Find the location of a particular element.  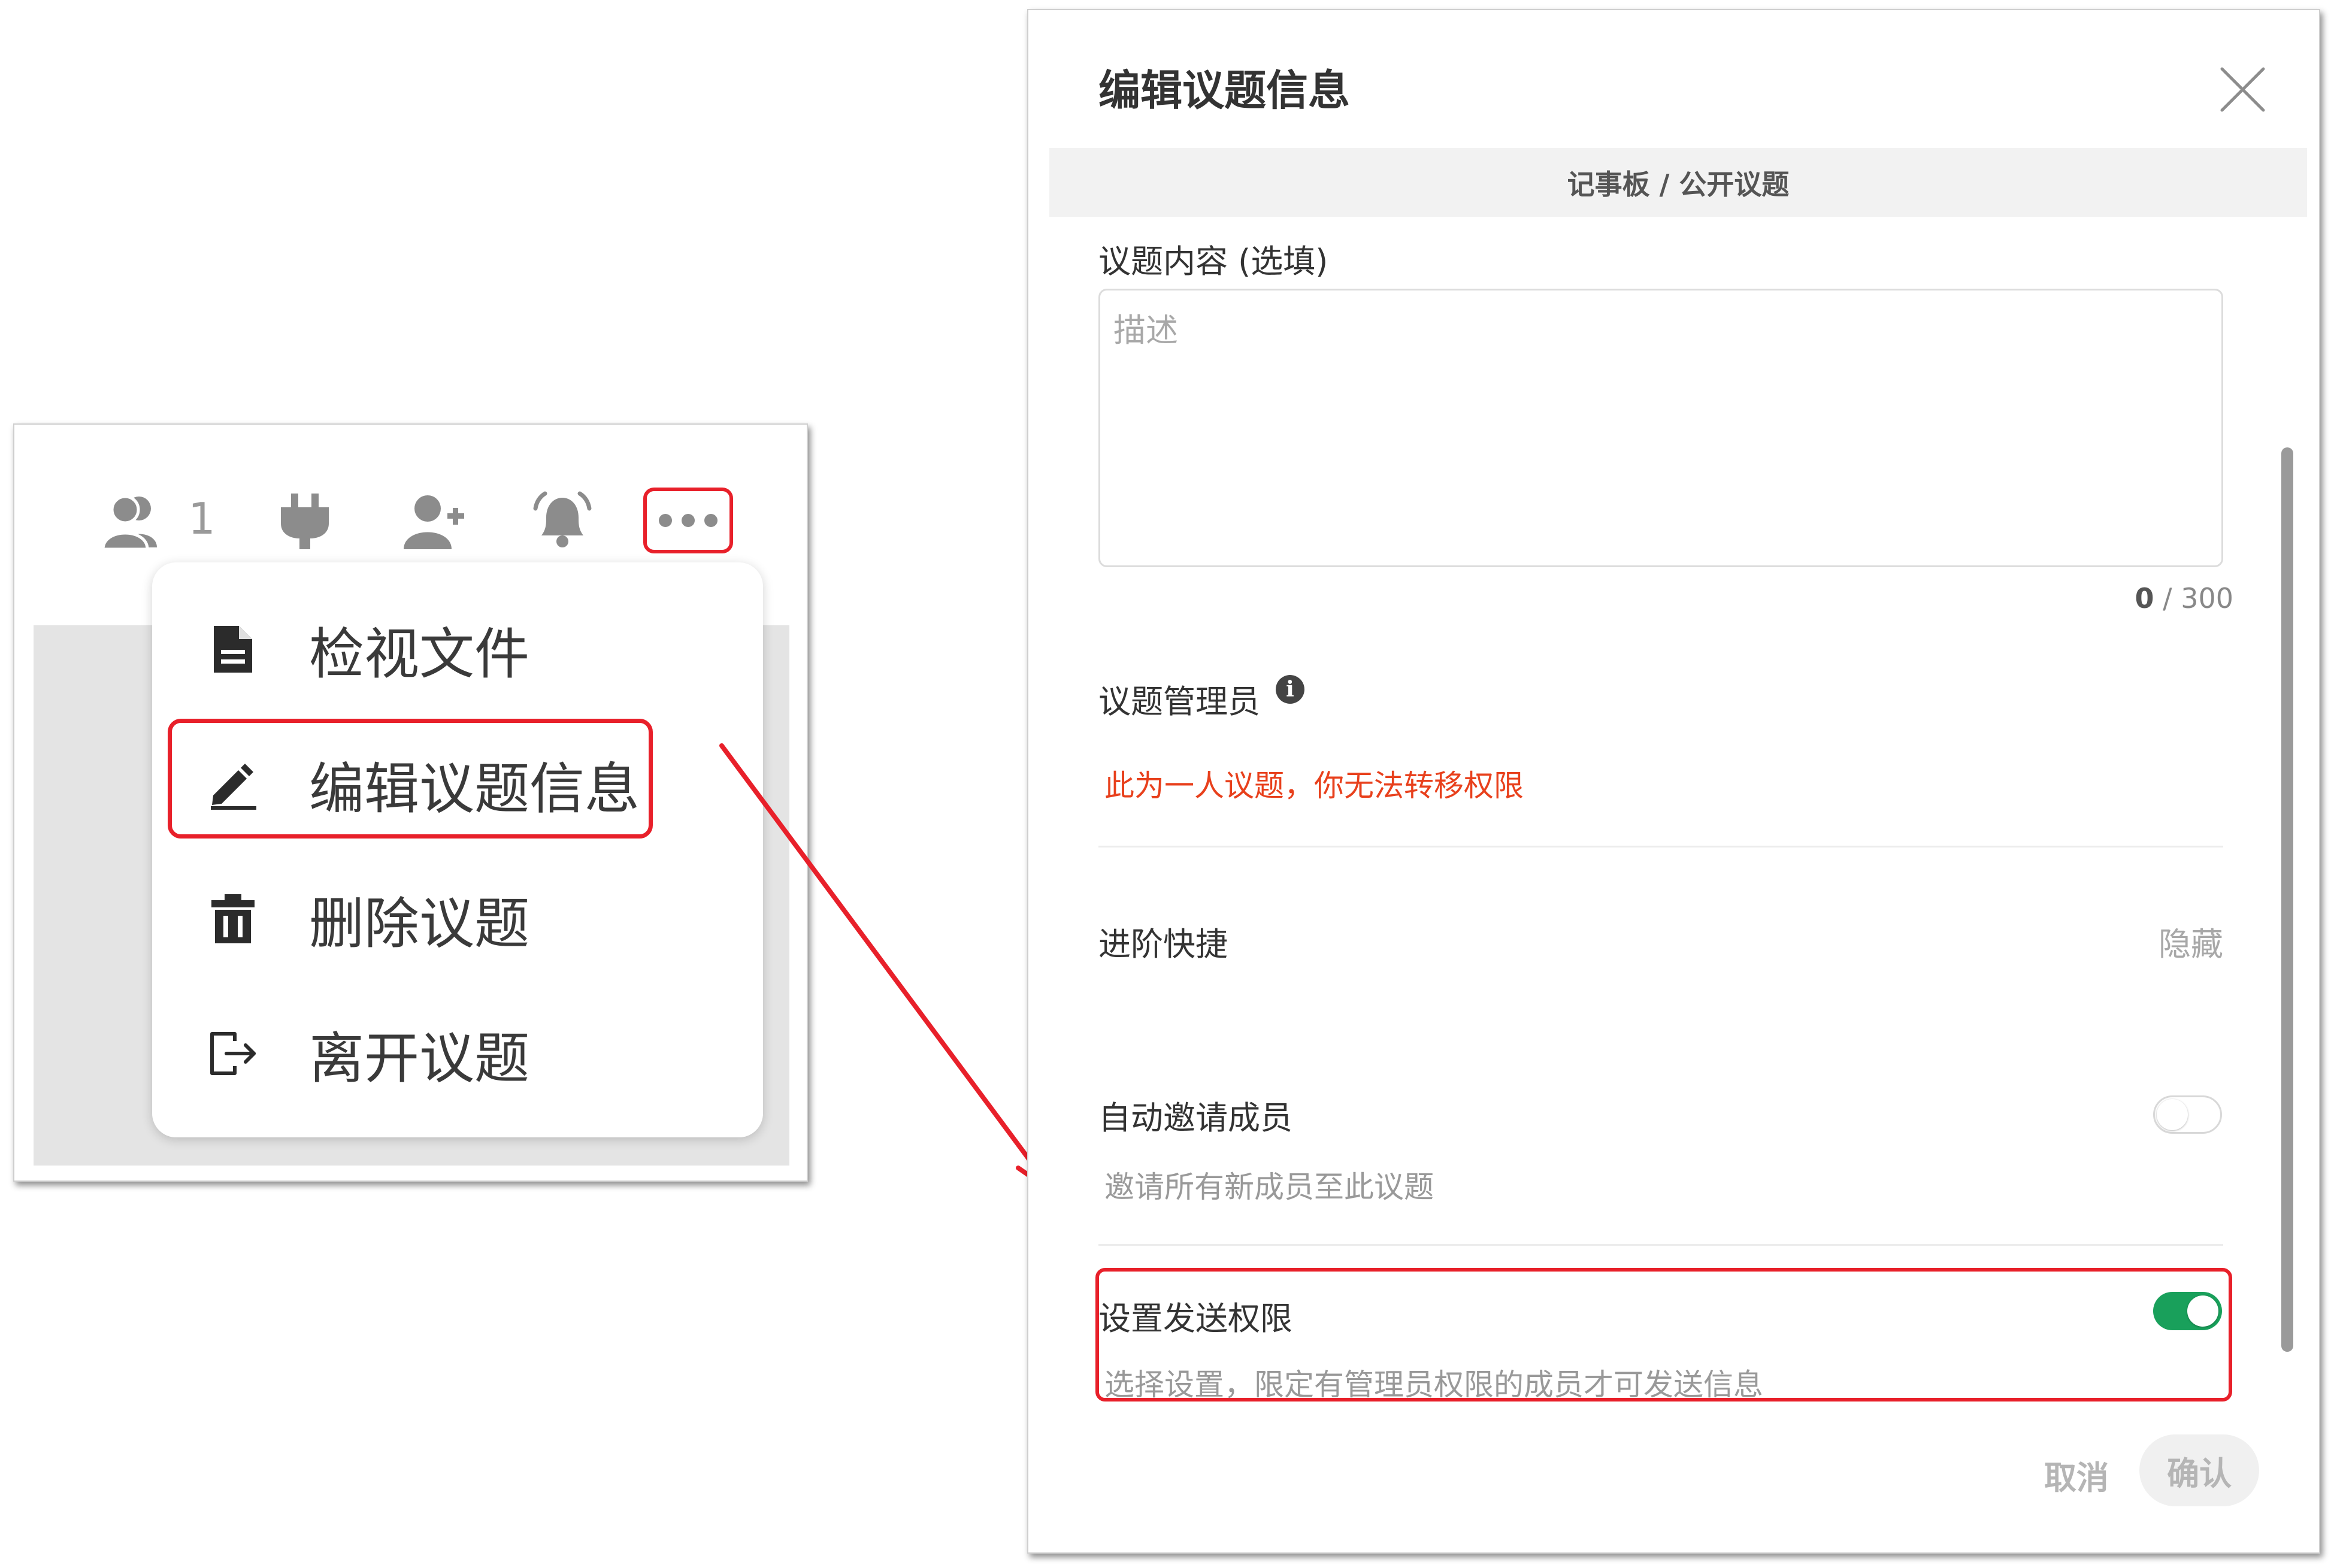

member-count: 1 is located at coordinates (202, 519).